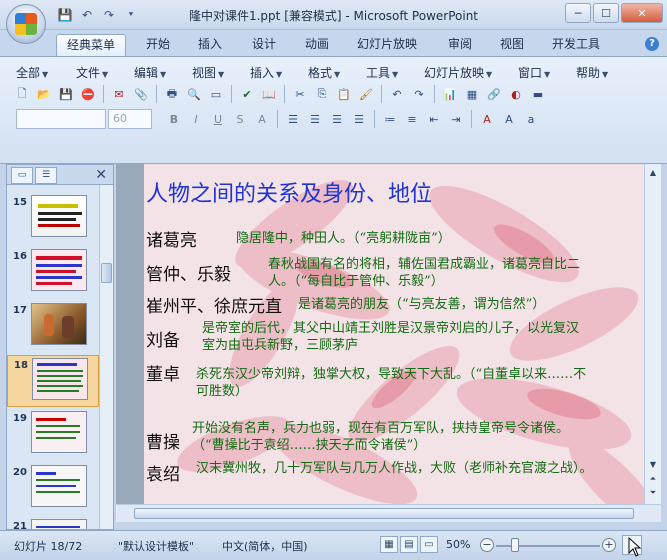 Image resolution: width=667 pixels, height=560 pixels. What do you see at coordinates (32, 72) in the screenshot?
I see `menu-all: 全部 ▼` at bounding box center [32, 72].